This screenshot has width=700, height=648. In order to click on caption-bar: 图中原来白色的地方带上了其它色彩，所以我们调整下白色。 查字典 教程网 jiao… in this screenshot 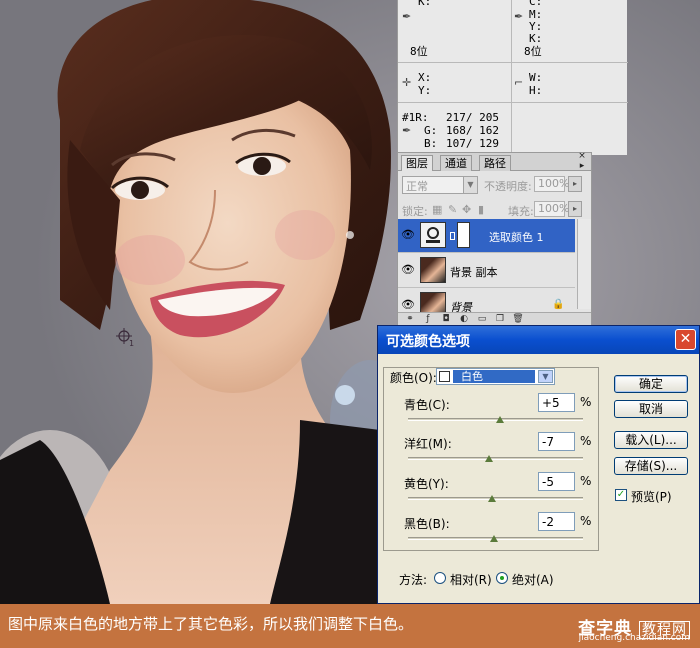, I will do `click(350, 626)`.